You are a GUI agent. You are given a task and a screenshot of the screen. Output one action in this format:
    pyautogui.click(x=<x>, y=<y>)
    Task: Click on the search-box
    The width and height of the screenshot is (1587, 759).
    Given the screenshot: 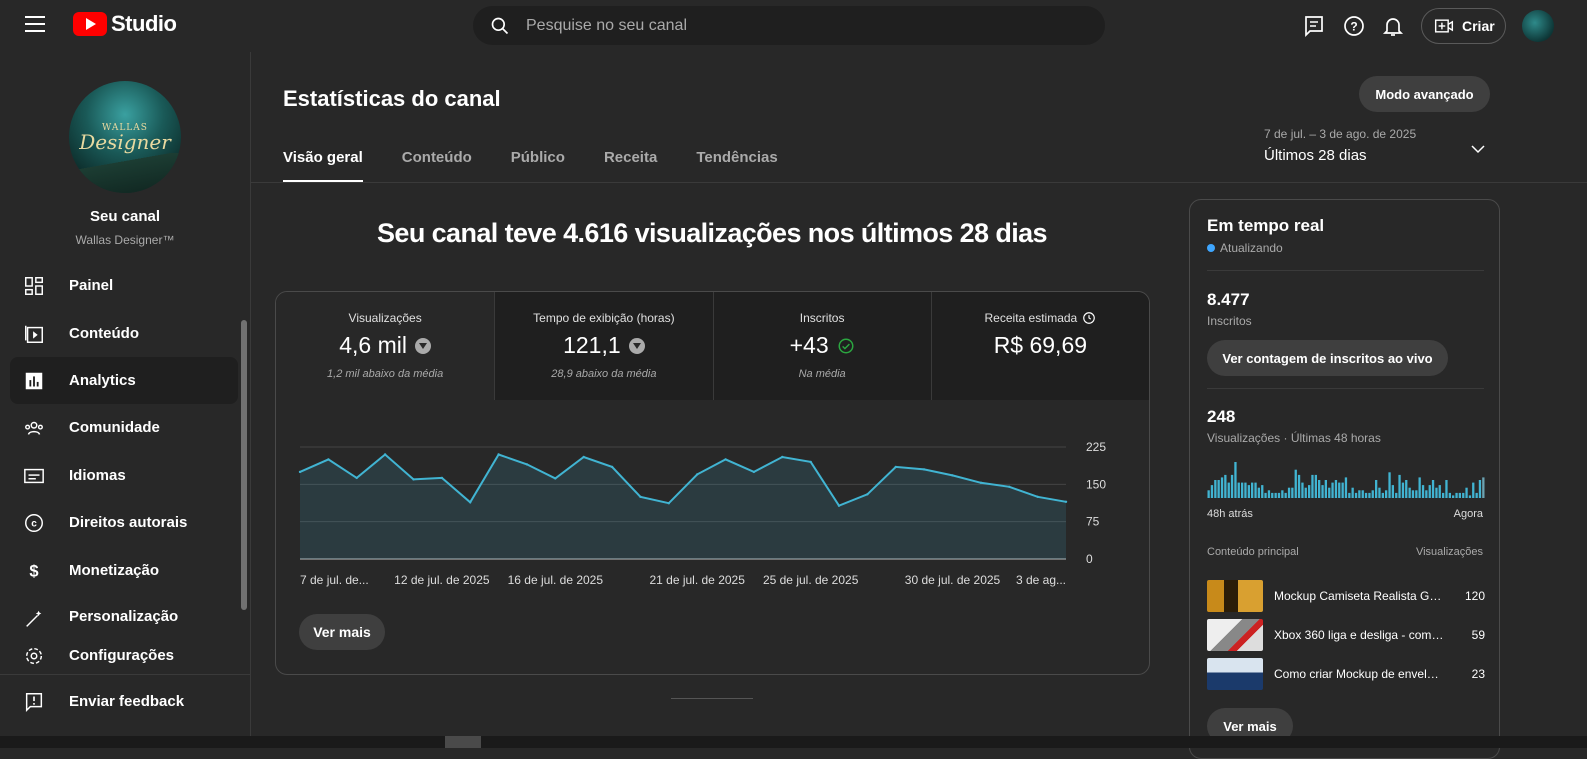 What is the action you would take?
    pyautogui.click(x=789, y=25)
    